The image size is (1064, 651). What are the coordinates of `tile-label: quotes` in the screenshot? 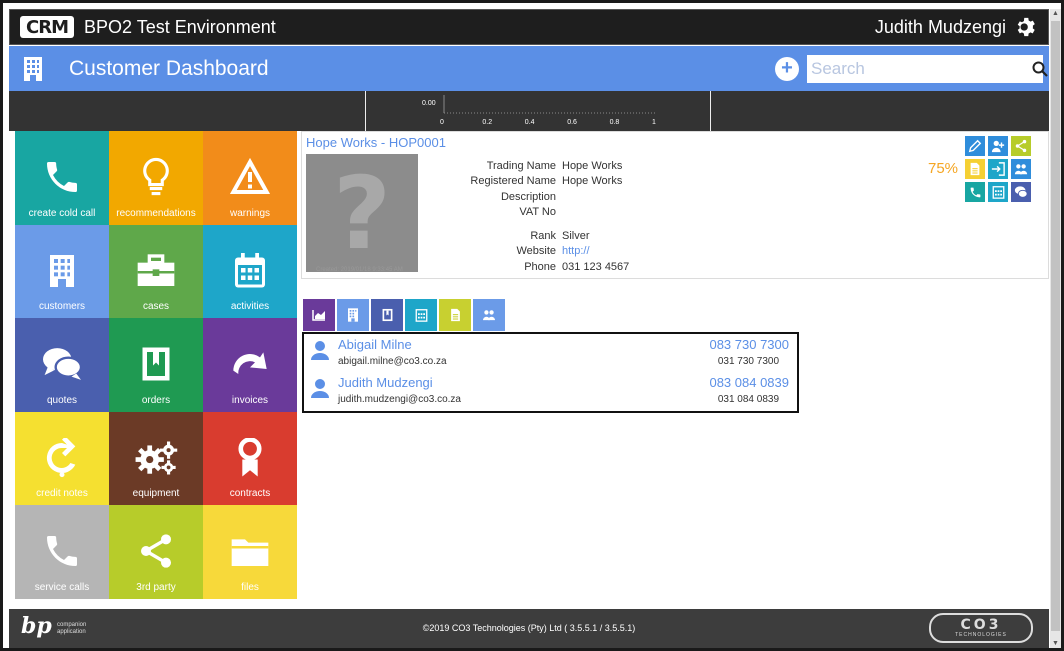 It's located at (62, 400).